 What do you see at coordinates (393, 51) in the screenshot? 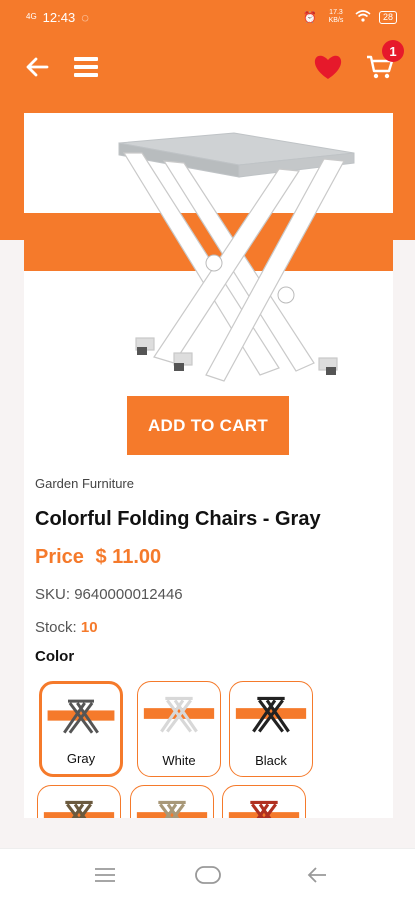
I see `cart-count-badge: 1` at bounding box center [393, 51].